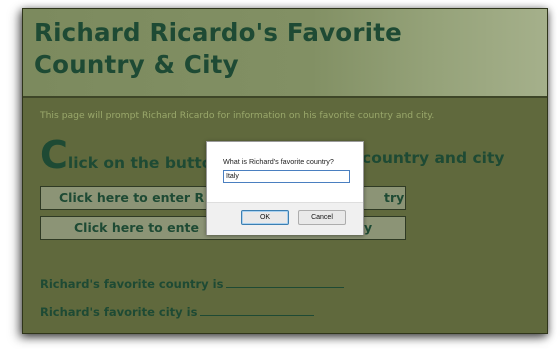 The image size is (560, 349). What do you see at coordinates (278, 161) in the screenshot?
I see `prompt-message: What is Richard's favorite country?` at bounding box center [278, 161].